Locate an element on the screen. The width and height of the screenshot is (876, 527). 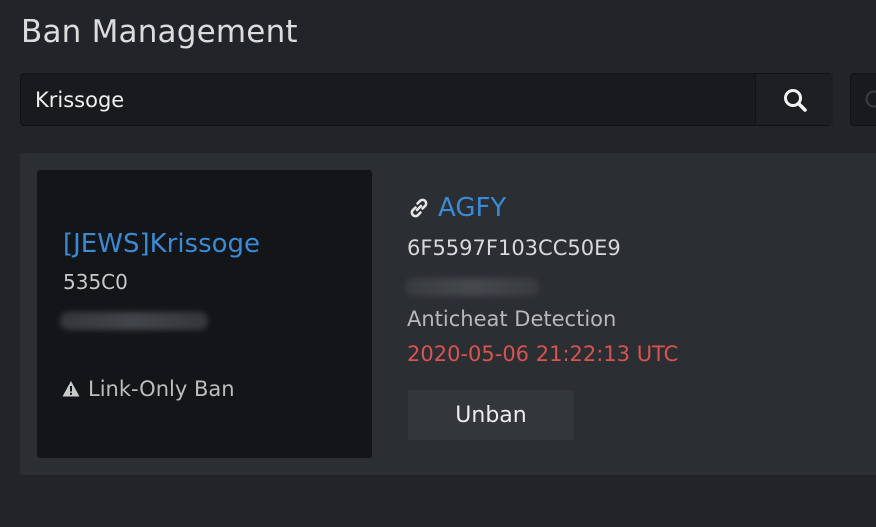
player-code: 535C0 is located at coordinates (95, 281).